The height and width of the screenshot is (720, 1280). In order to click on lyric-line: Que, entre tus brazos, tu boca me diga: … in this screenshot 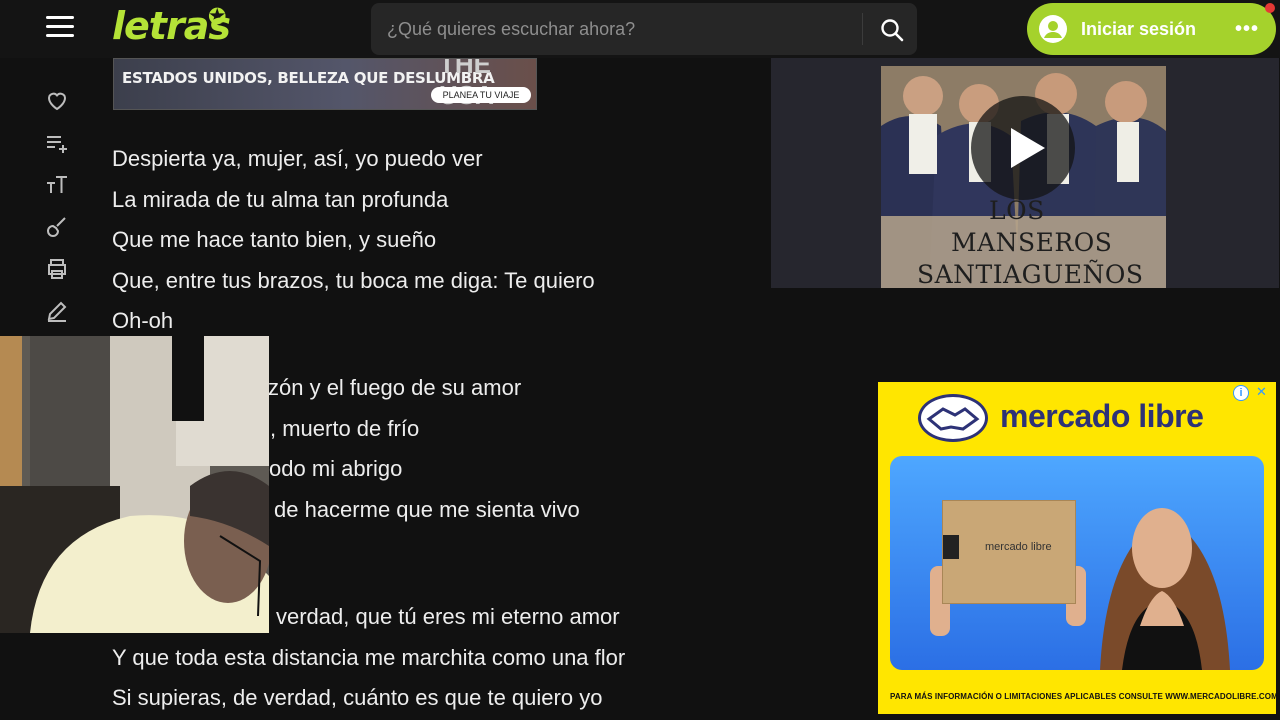, I will do `click(353, 280)`.